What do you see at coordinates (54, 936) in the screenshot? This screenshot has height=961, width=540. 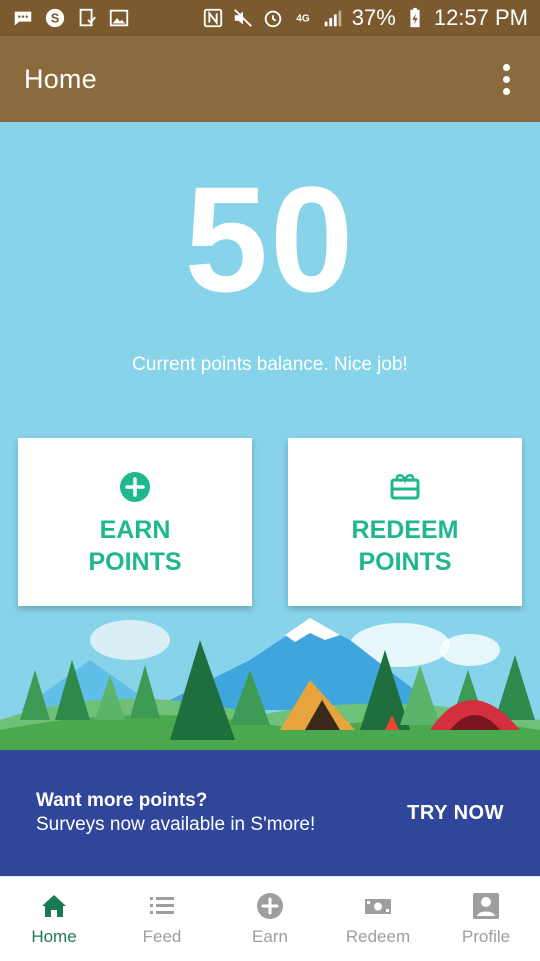 I see `nav-label-home: Home` at bounding box center [54, 936].